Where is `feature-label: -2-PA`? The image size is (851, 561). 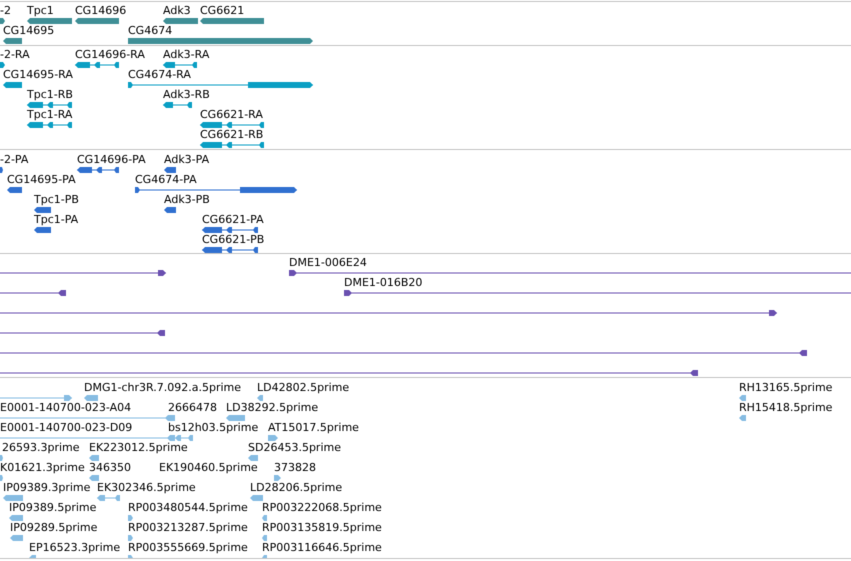 feature-label: -2-PA is located at coordinates (14, 159).